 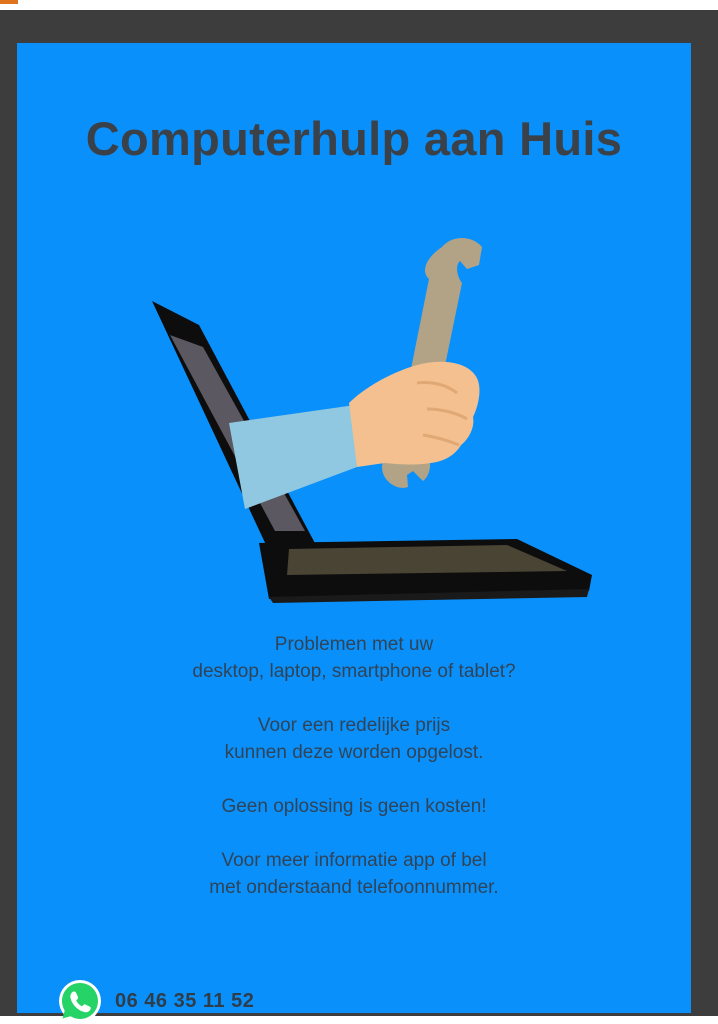 I want to click on text-line: Geen oplossing is geen kosten!, so click(x=354, y=806).